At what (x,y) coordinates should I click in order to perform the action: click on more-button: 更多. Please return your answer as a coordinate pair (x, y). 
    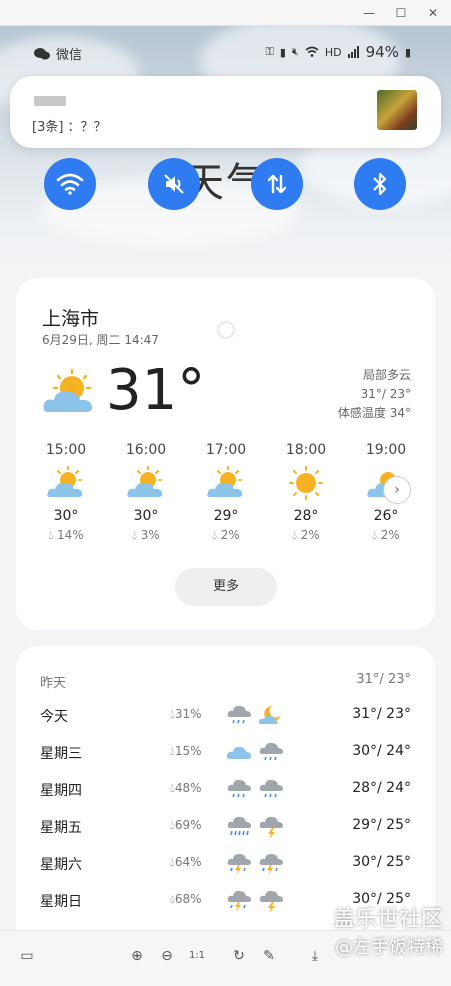
    Looking at the image, I should click on (226, 587).